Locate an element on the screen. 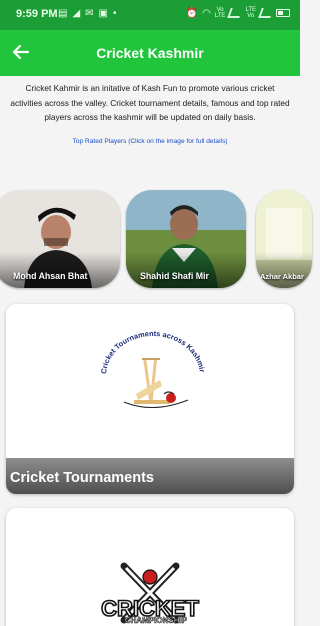  cast-icon: ▤ is located at coordinates (63, 13).